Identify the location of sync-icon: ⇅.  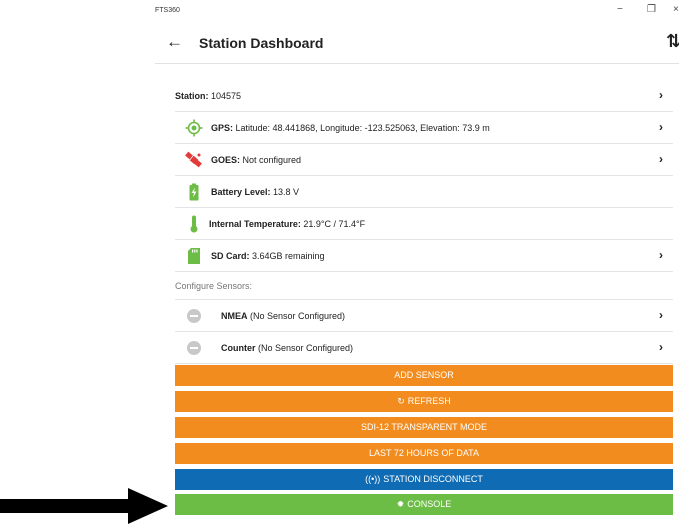
(672, 41).